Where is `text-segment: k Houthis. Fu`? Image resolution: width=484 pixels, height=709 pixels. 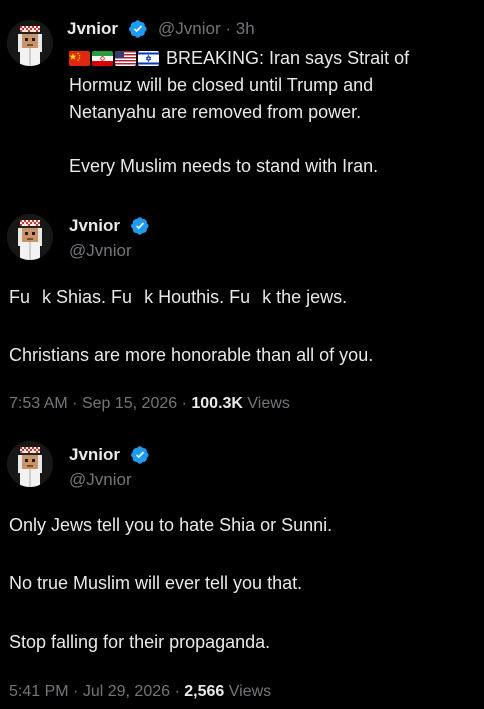
text-segment: k Houthis. Fu is located at coordinates (197, 297).